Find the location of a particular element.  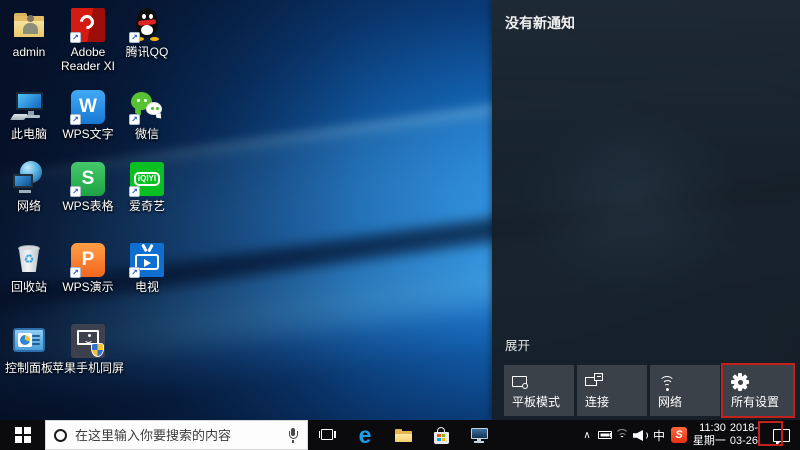

desktop-icon-wps-presentation: P ↗ is located at coordinates (88, 260).